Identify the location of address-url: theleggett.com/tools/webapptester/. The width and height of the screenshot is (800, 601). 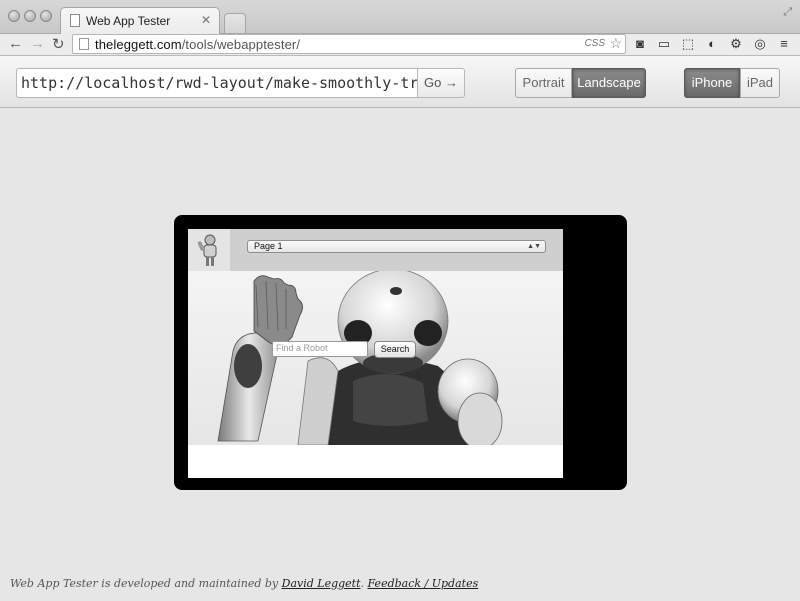
(198, 44).